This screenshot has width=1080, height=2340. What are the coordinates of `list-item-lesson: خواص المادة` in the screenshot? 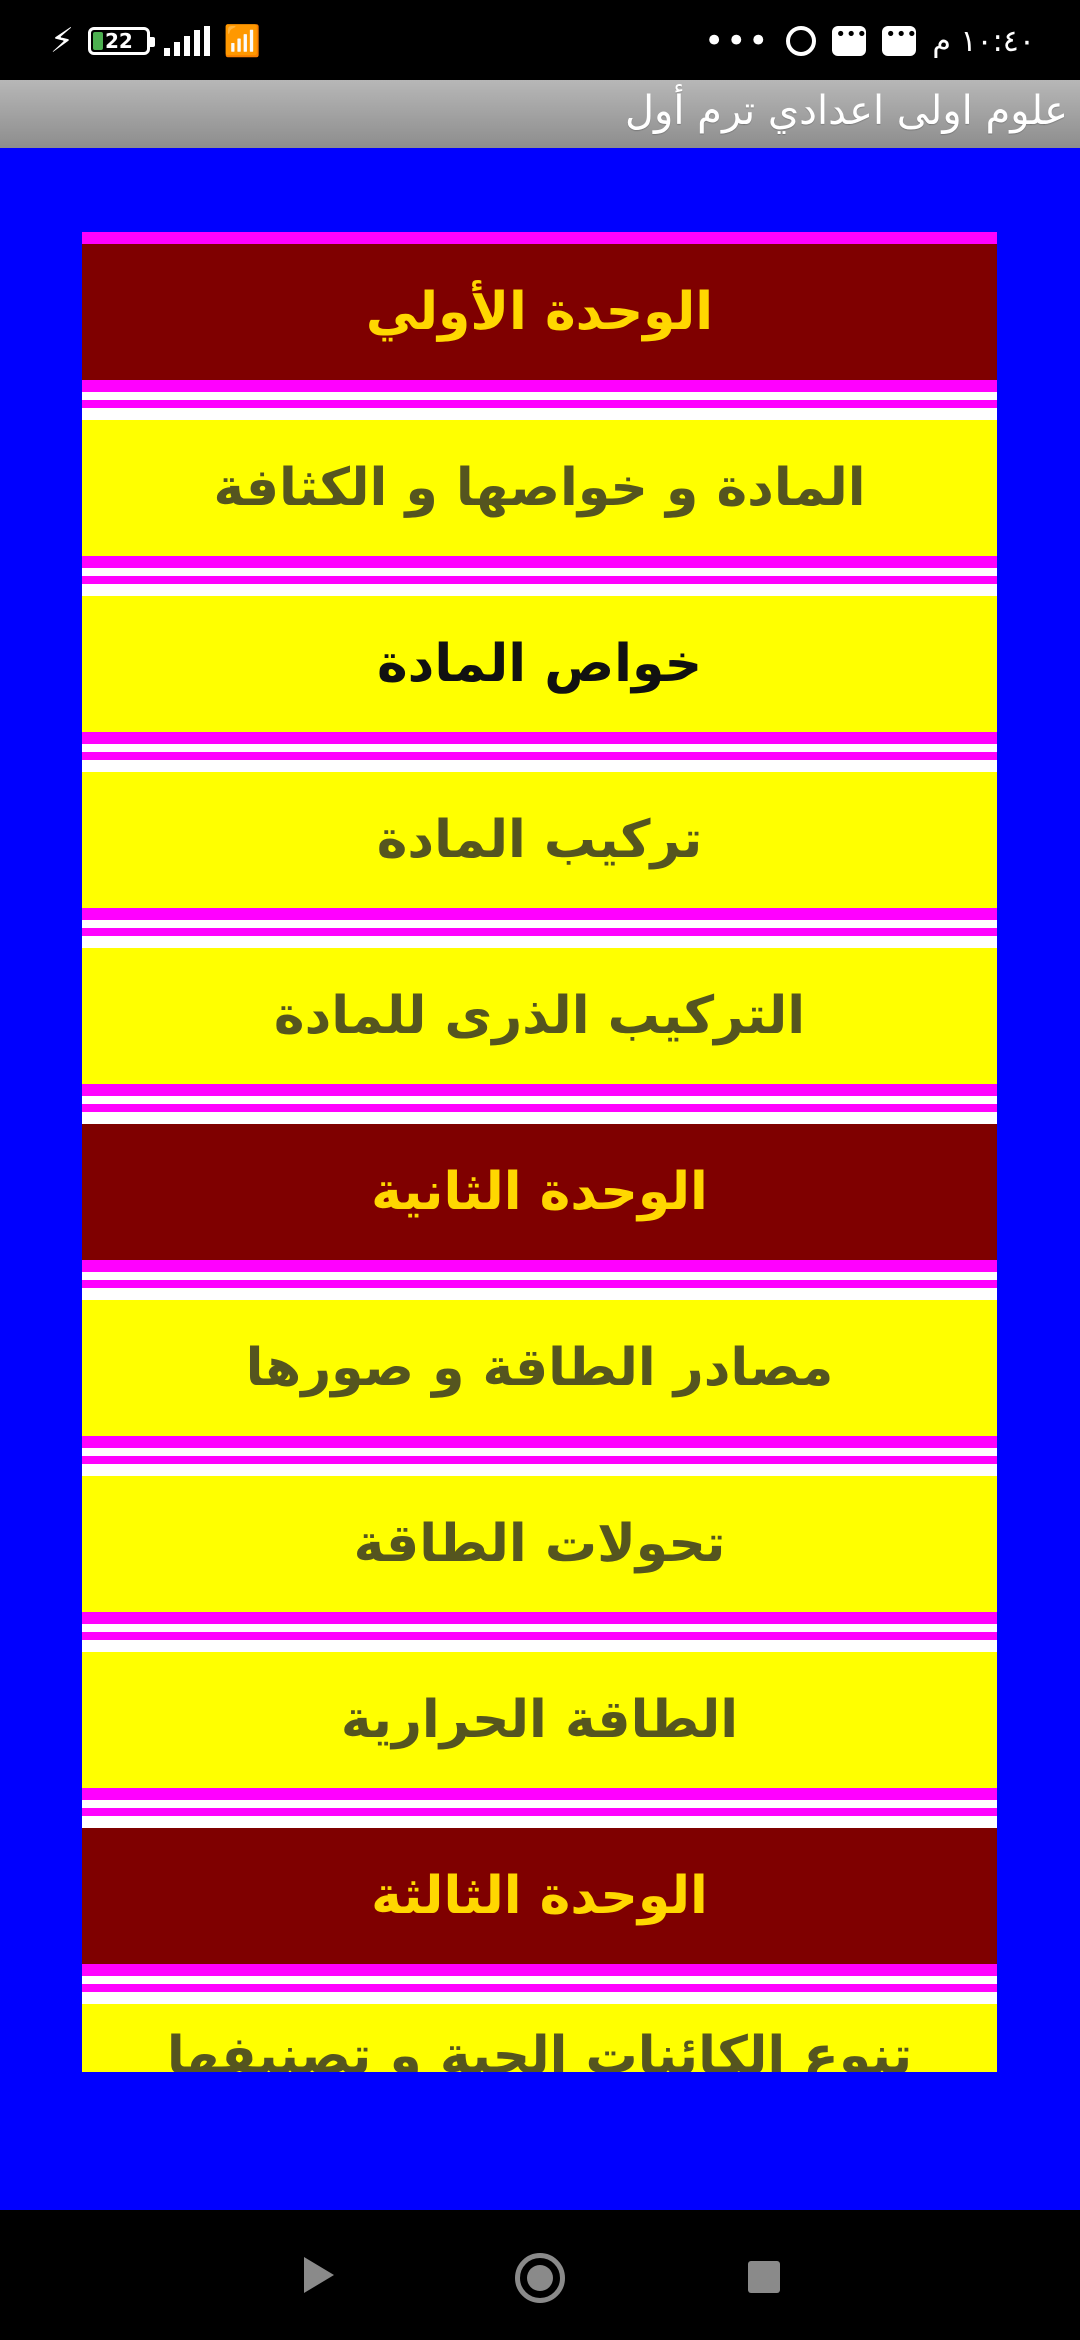 It's located at (539, 664).